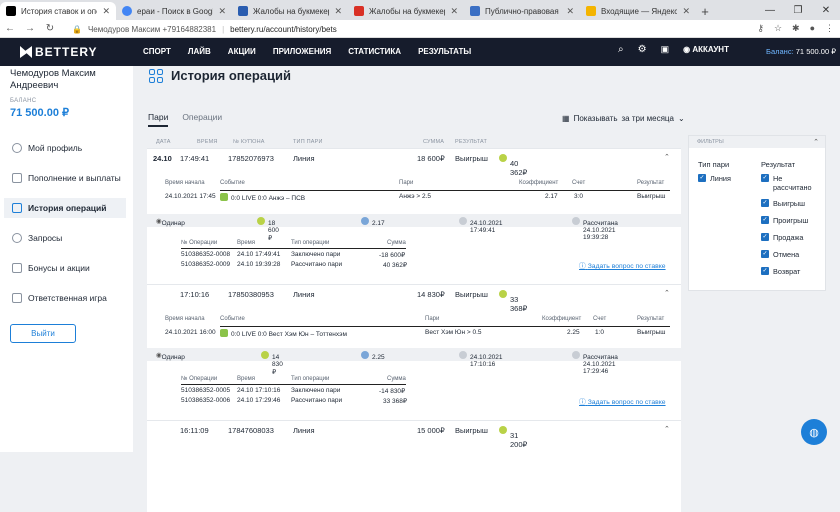 The image size is (840, 512). Describe the element at coordinates (373, 222) in the screenshot. I see `ordinar-coef: 2.17` at that location.